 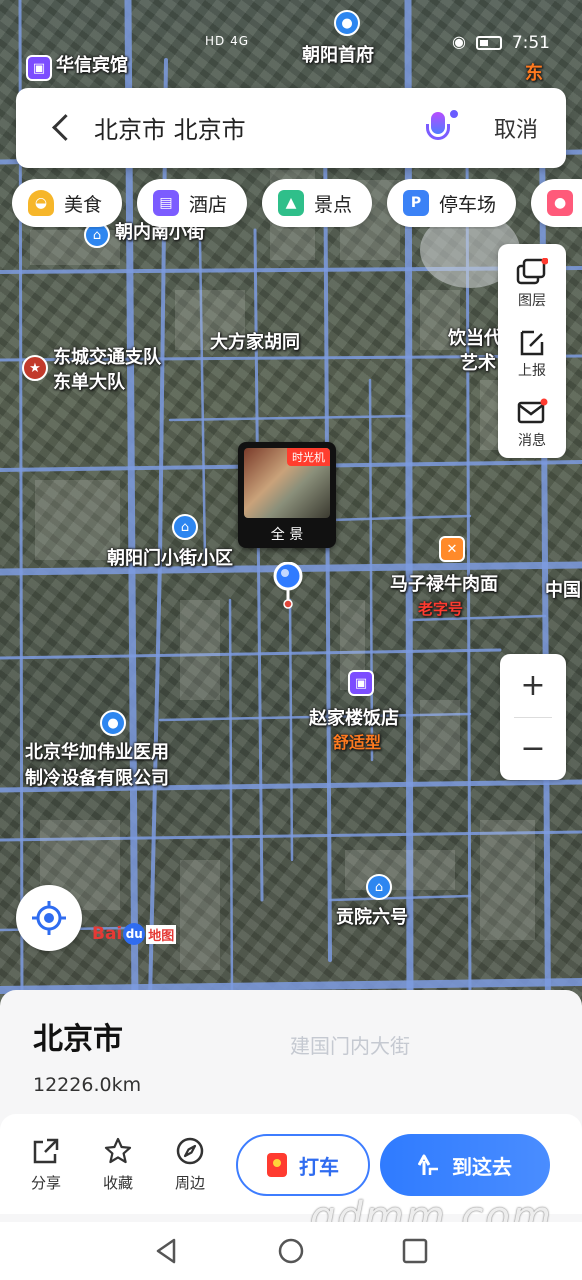 I want to click on scenic-icon: ▲, so click(x=291, y=203).